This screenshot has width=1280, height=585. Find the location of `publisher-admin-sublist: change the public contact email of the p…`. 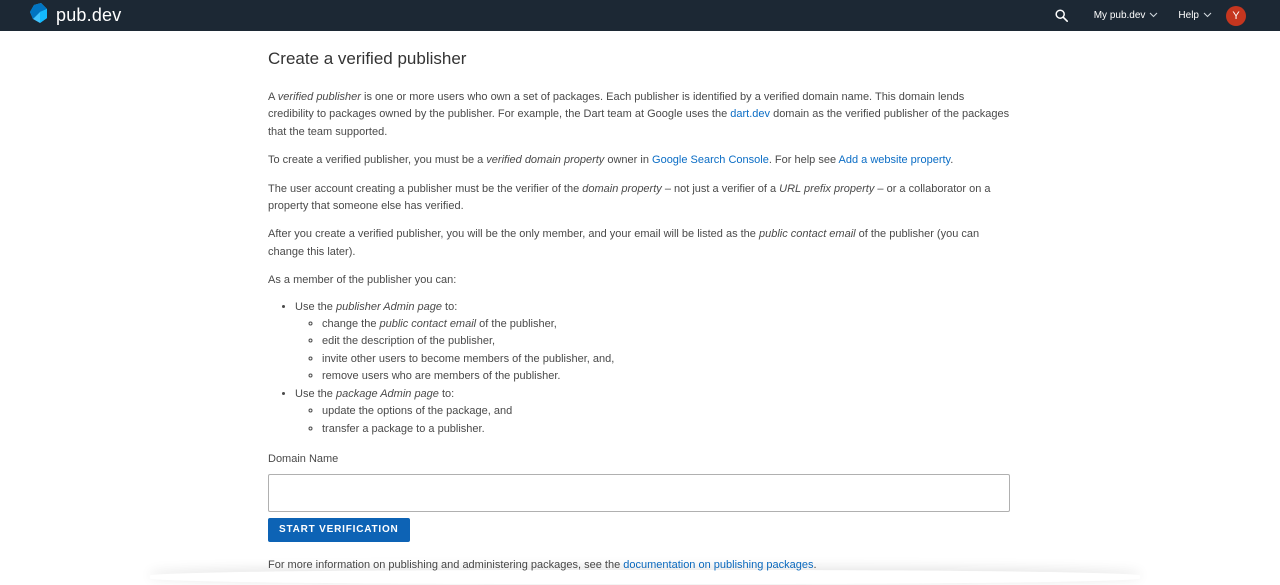

publisher-admin-sublist: change the public contact email of the p… is located at coordinates (652, 351).